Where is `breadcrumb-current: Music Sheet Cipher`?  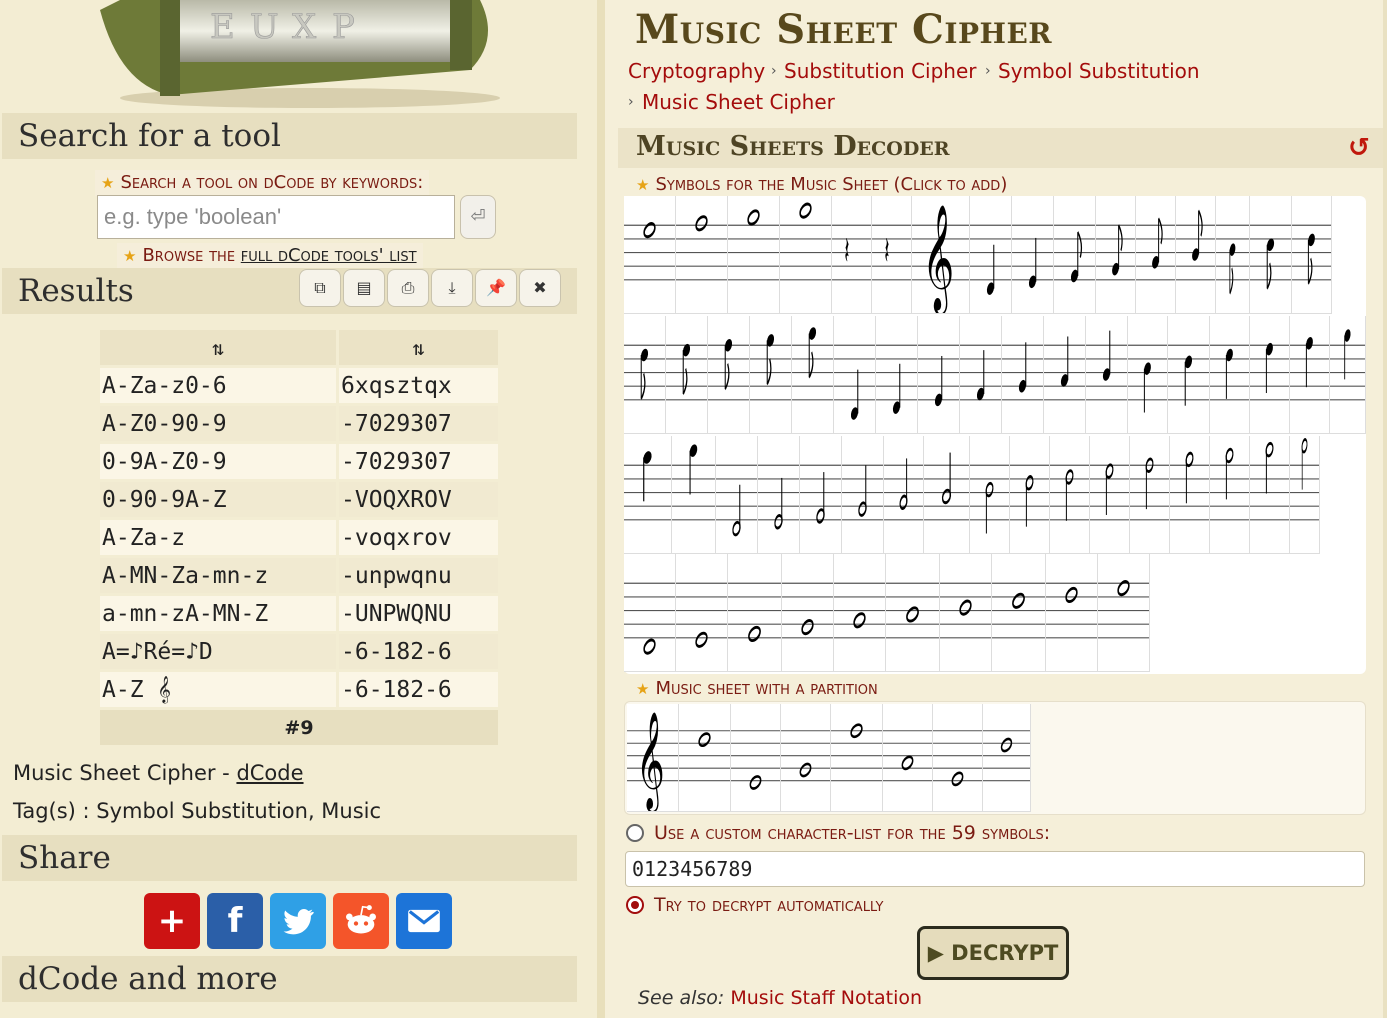
breadcrumb-current: Music Sheet Cipher is located at coordinates (738, 102).